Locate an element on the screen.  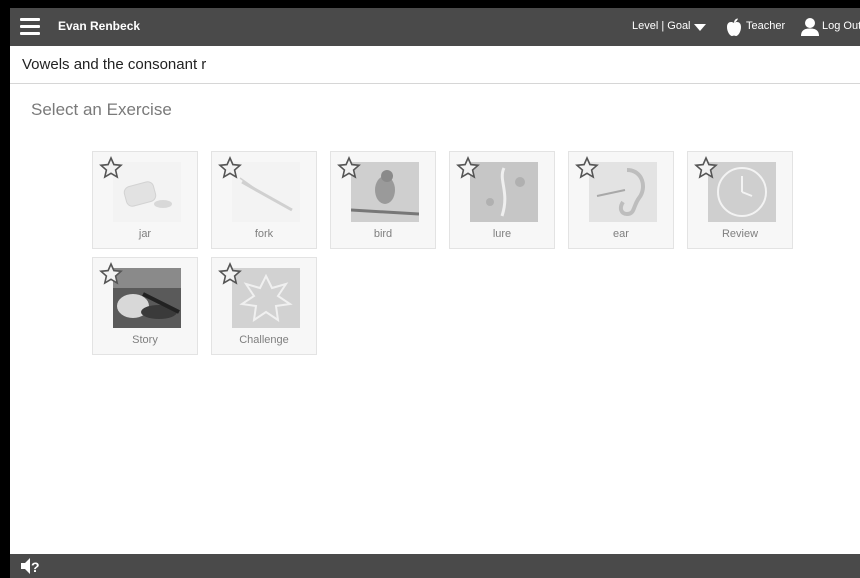
exercise-tile-story: Story is located at coordinates (145, 306).